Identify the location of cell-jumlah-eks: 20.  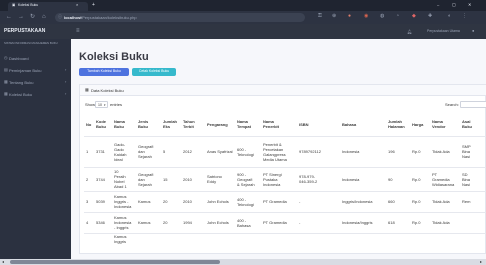
(165, 201).